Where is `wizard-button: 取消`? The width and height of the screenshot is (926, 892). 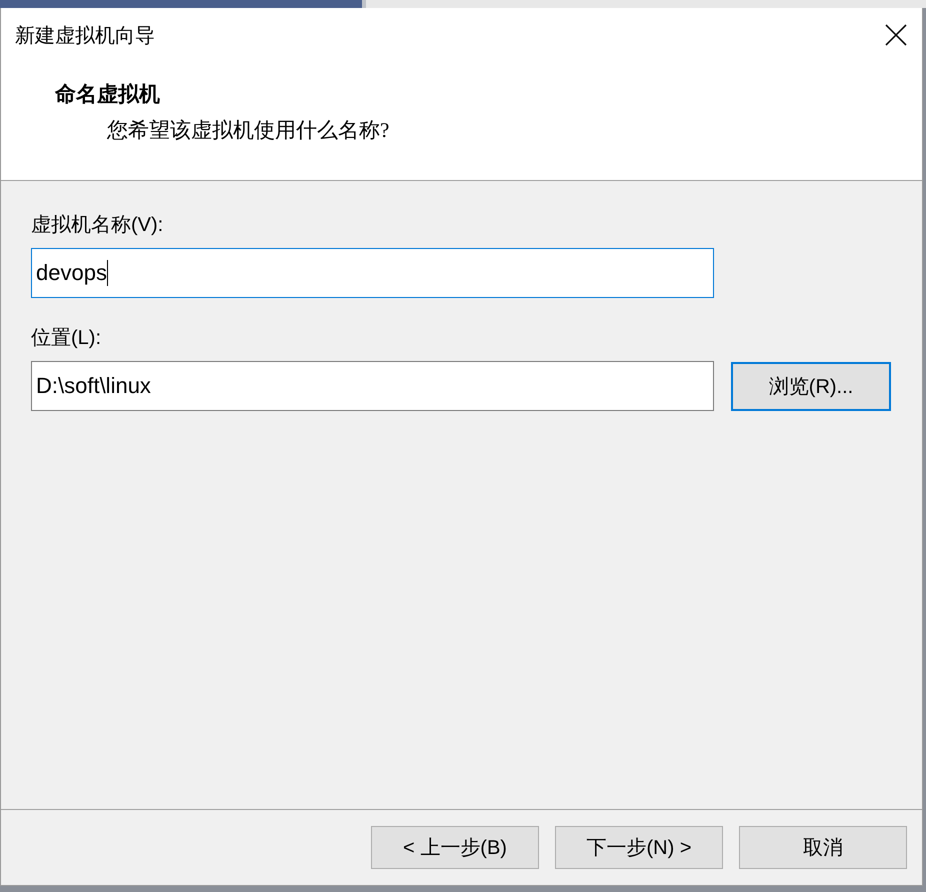 wizard-button: 取消 is located at coordinates (823, 847).